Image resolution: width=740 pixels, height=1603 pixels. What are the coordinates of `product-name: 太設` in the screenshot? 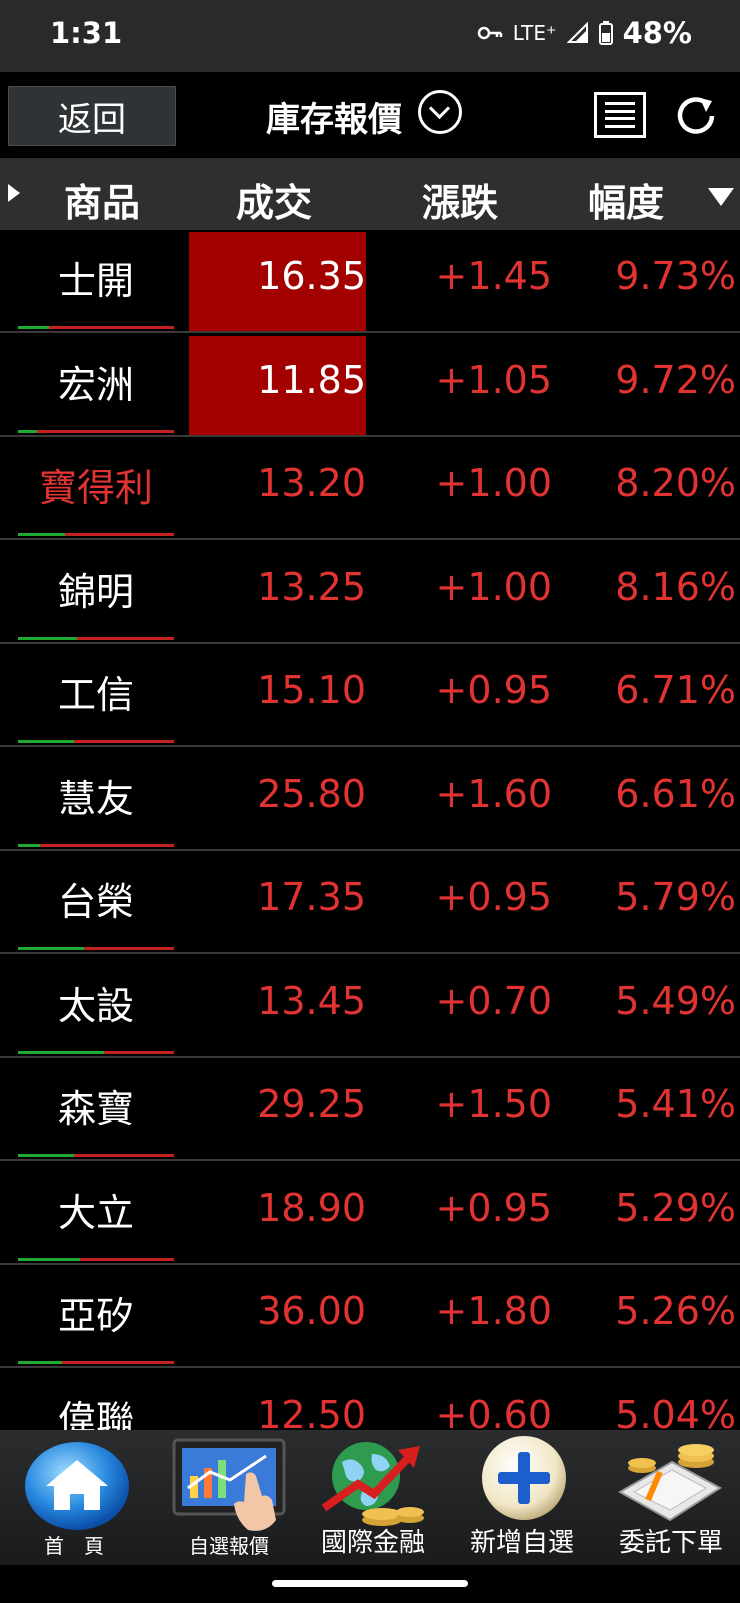 It's located at (95, 1005).